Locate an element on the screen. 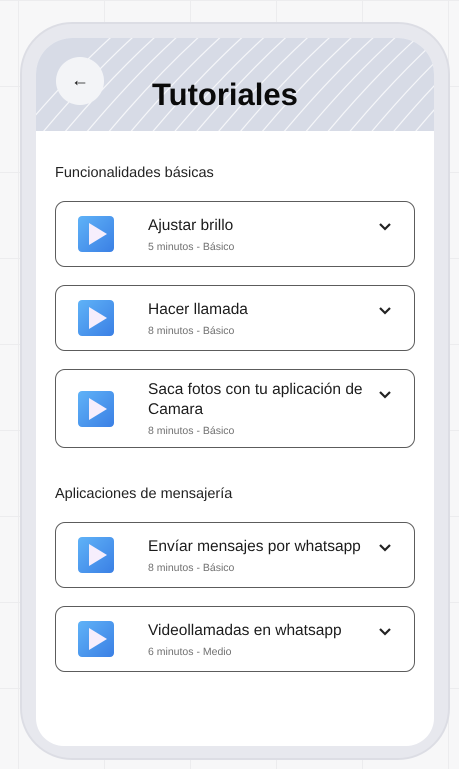 Image resolution: width=459 pixels, height=769 pixels. tutorial-card: Envíar mensajes por whatsapp 8 minutos - Básico is located at coordinates (235, 555).